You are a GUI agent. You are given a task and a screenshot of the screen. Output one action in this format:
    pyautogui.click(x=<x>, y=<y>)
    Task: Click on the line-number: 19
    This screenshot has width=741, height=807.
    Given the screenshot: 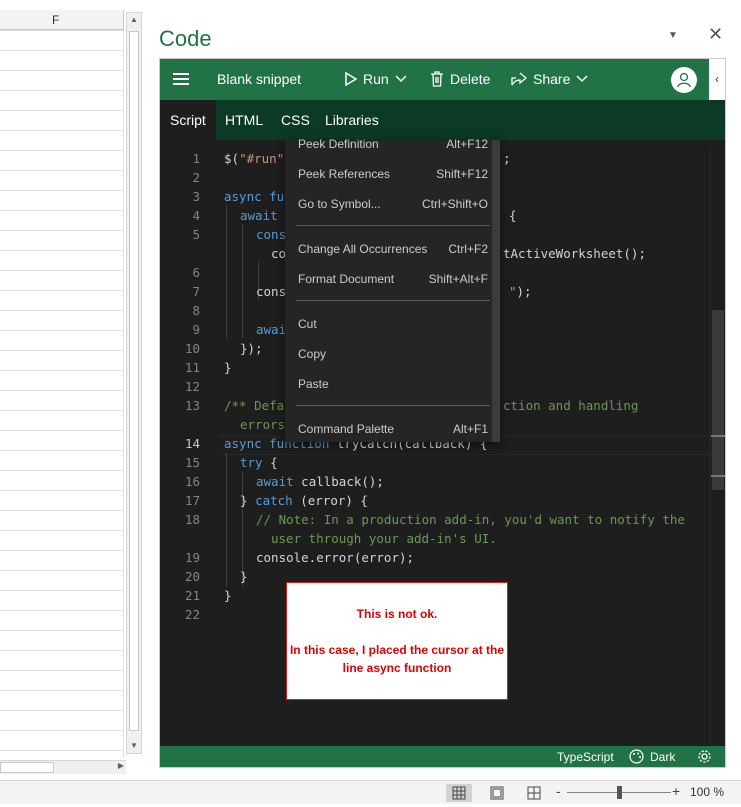 What is the action you would take?
    pyautogui.click(x=192, y=557)
    